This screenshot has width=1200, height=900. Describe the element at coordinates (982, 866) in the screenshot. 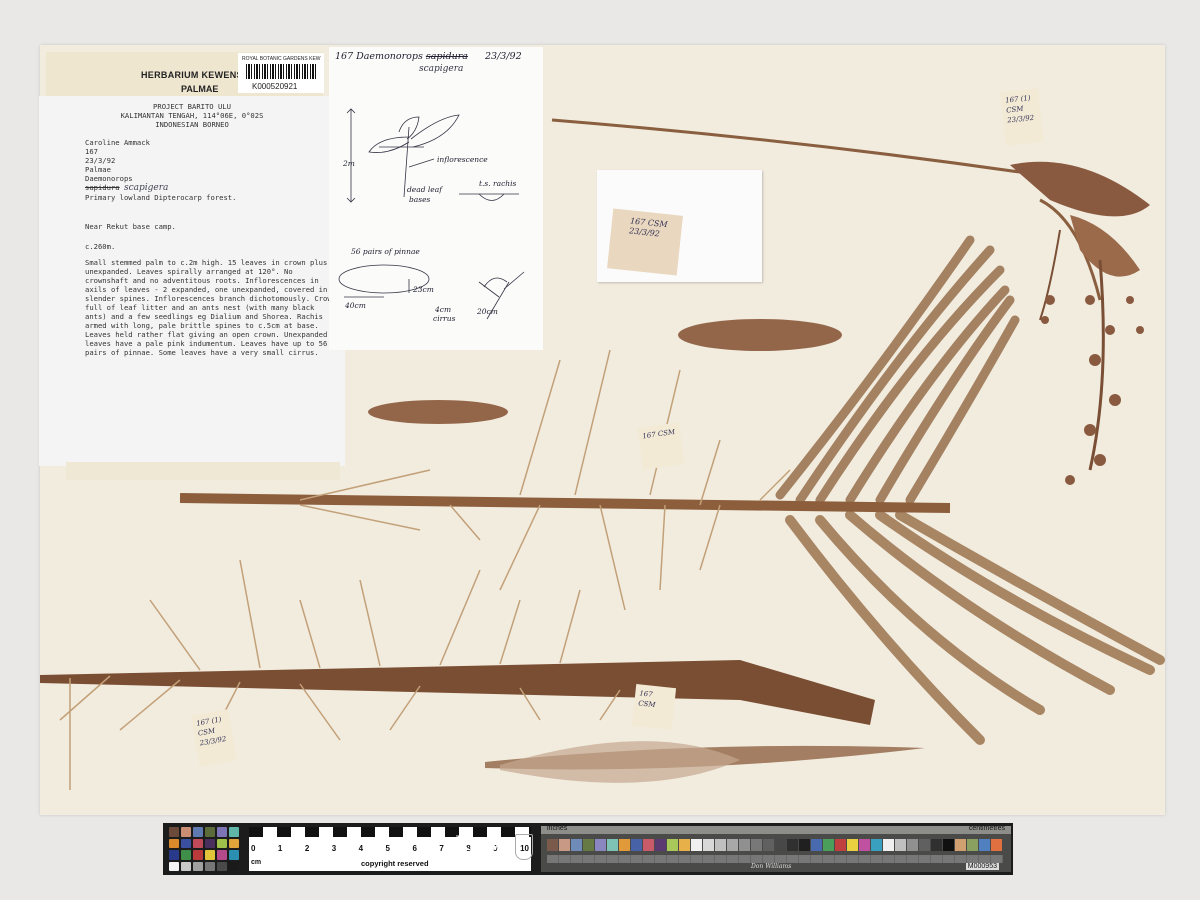

I see `calibration-code: M000953` at that location.